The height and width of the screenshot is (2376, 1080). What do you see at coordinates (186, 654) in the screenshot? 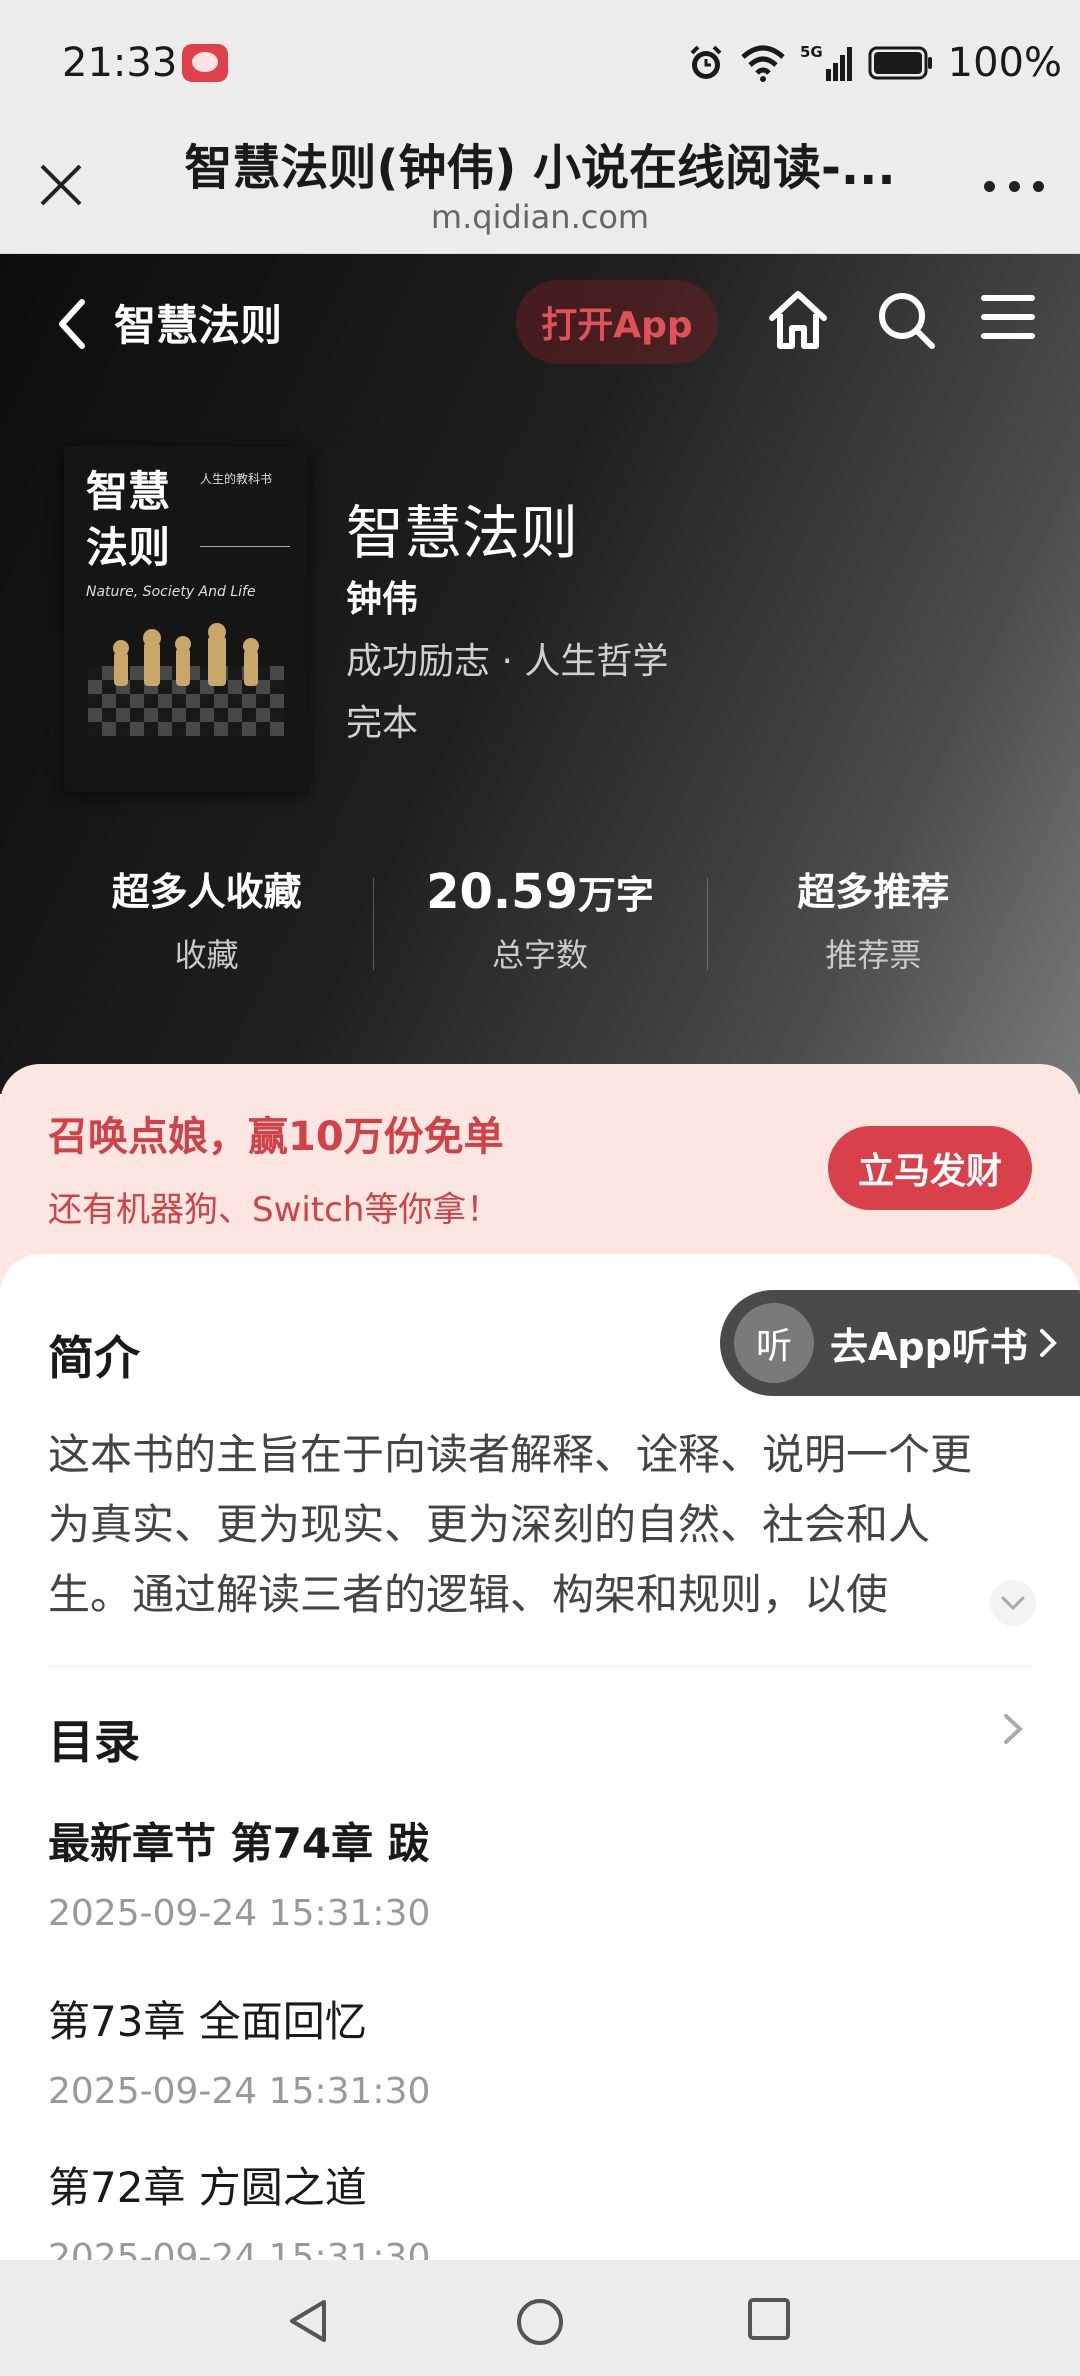
I see `chess-pieces-image` at bounding box center [186, 654].